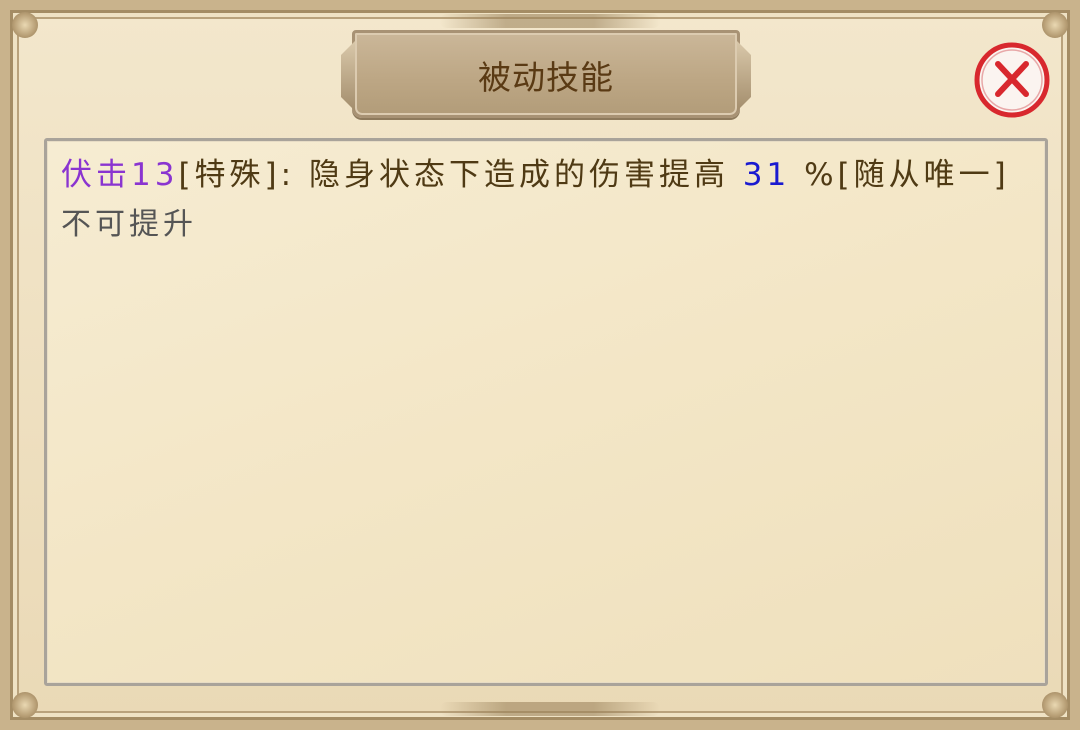 Image resolution: width=1080 pixels, height=730 pixels. What do you see at coordinates (766, 175) in the screenshot?
I see `skill-value: 31` at bounding box center [766, 175].